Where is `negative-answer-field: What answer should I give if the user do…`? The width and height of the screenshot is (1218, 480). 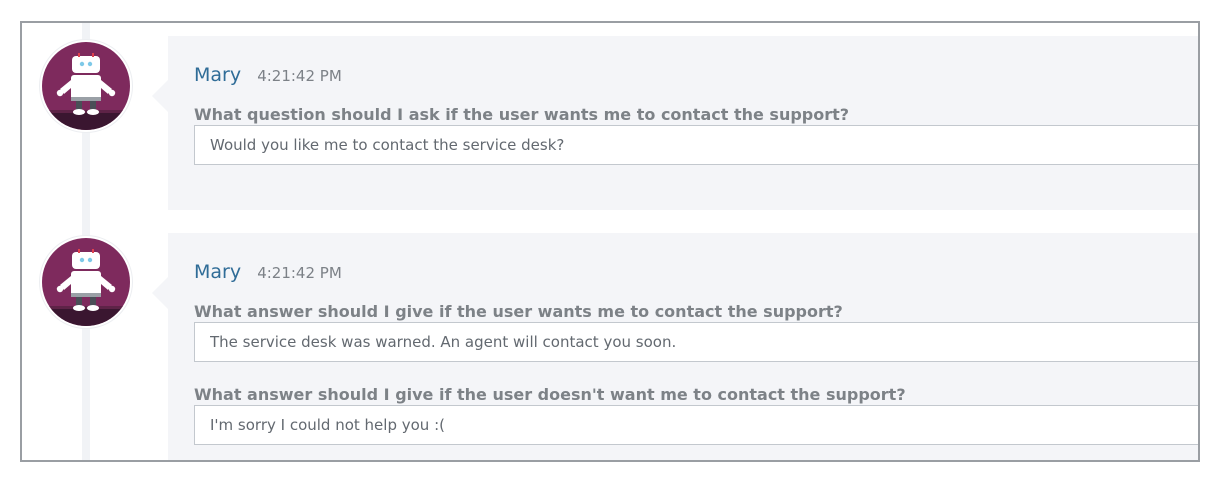 negative-answer-field: What answer should I give if the user do… is located at coordinates (696, 415).